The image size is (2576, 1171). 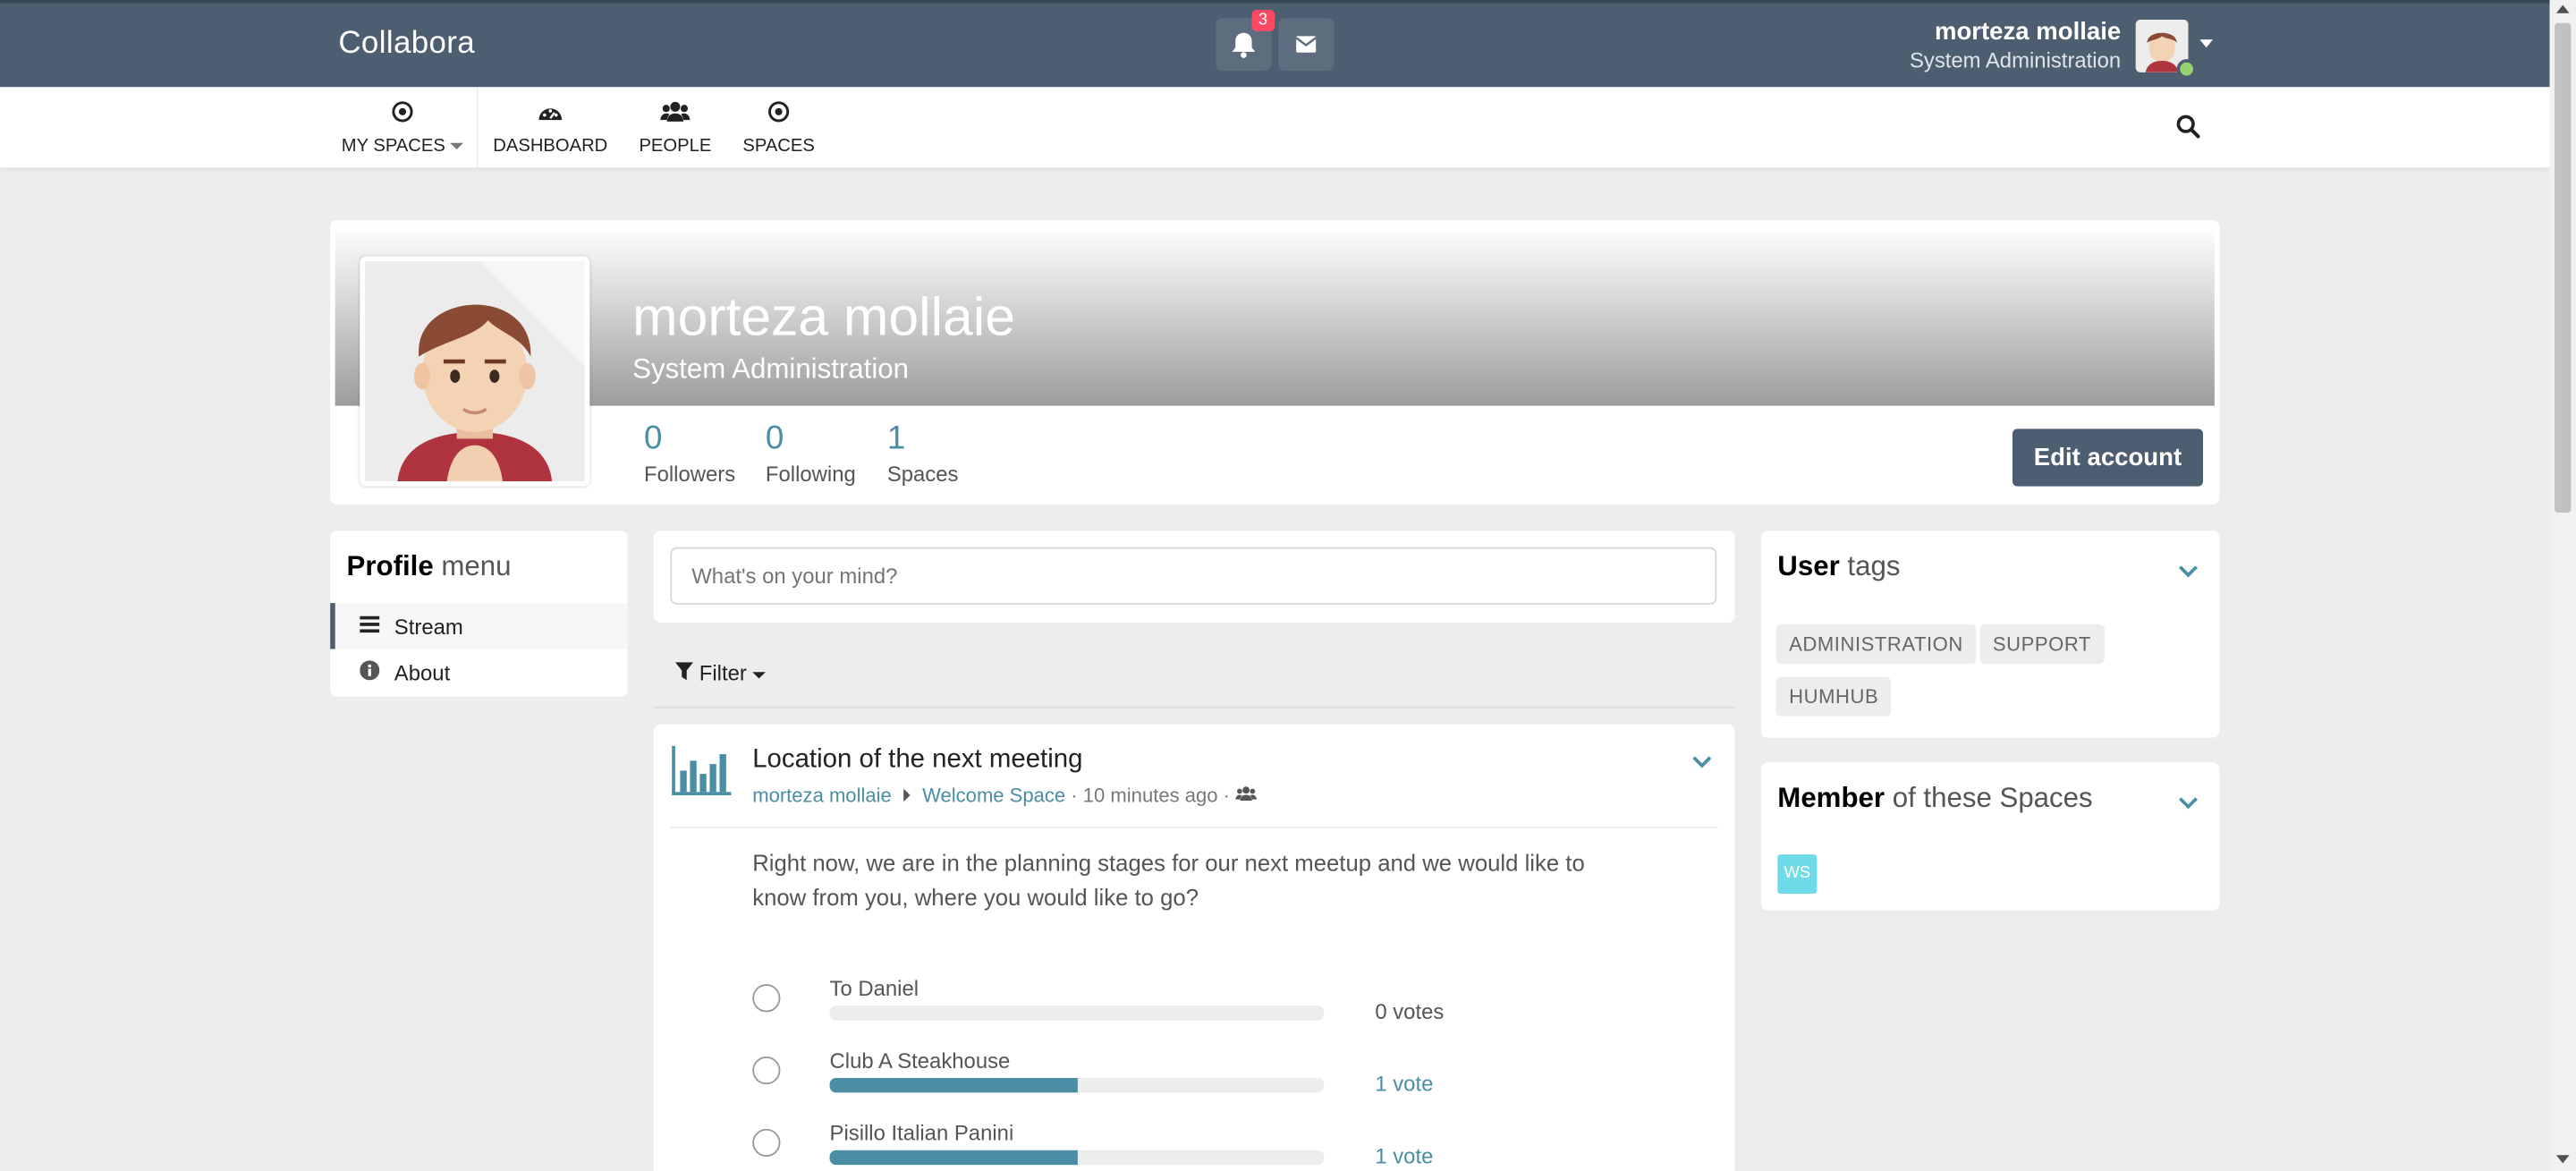 I want to click on filter-dropdown: Filter, so click(x=720, y=672).